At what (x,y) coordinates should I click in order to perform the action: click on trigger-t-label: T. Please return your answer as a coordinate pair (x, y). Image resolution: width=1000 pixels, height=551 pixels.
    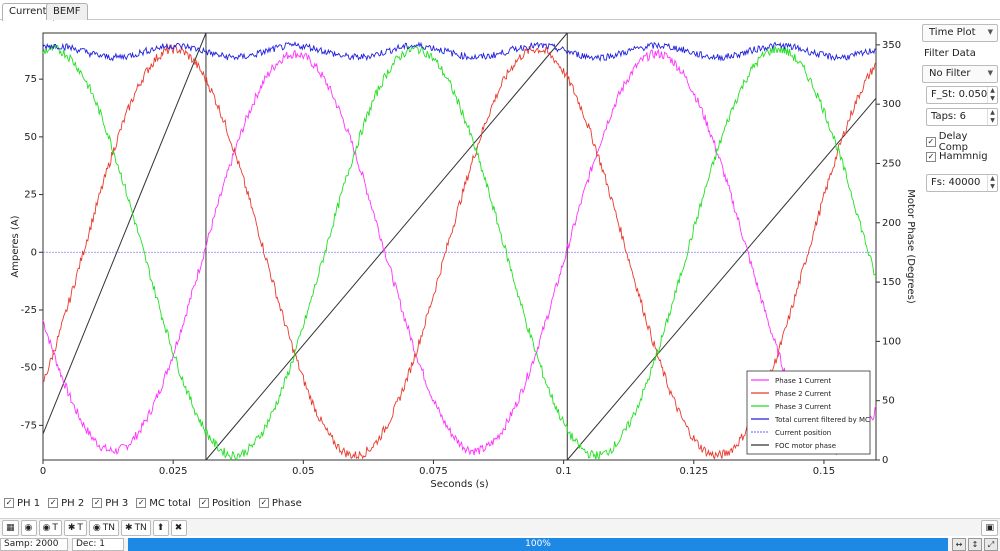
    Looking at the image, I should click on (80, 527).